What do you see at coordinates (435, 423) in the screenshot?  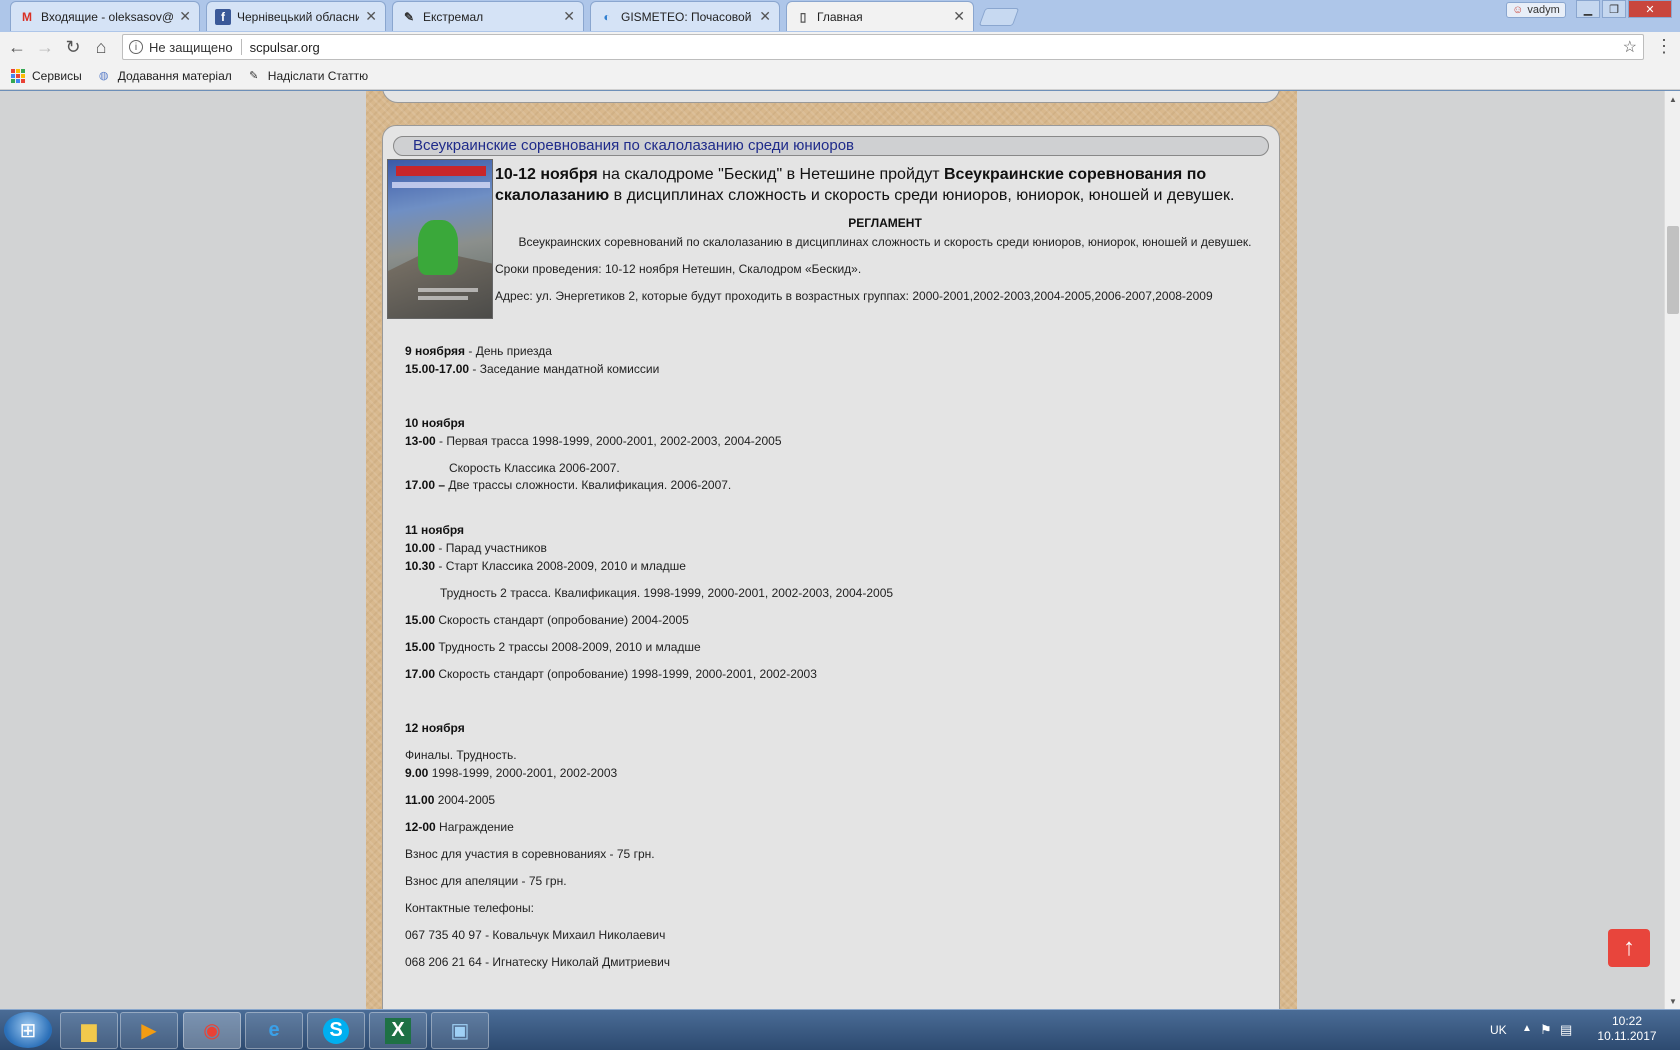 I see `schedule-line: 10 ноября` at bounding box center [435, 423].